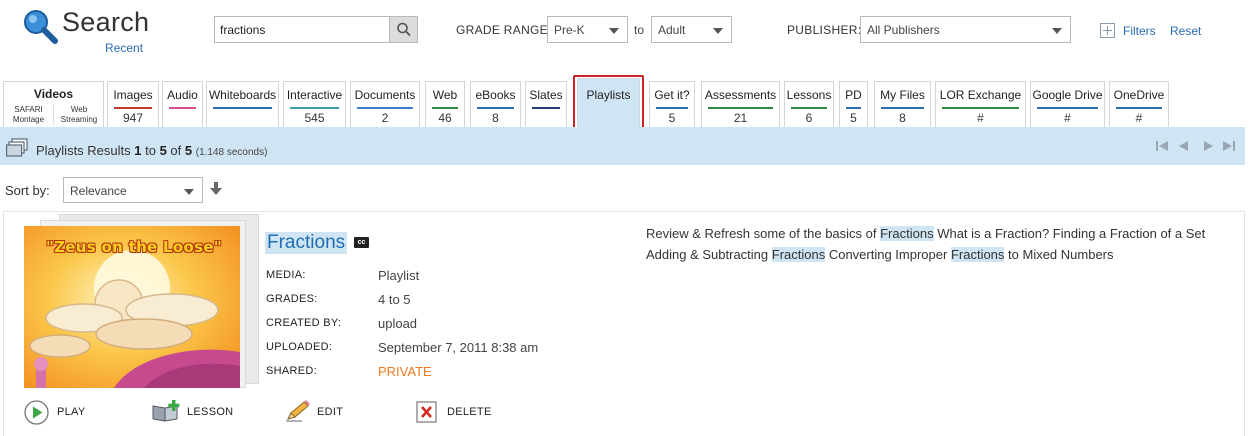 This screenshot has height=436, width=1250. I want to click on edit-button: EDIT, so click(320, 412).